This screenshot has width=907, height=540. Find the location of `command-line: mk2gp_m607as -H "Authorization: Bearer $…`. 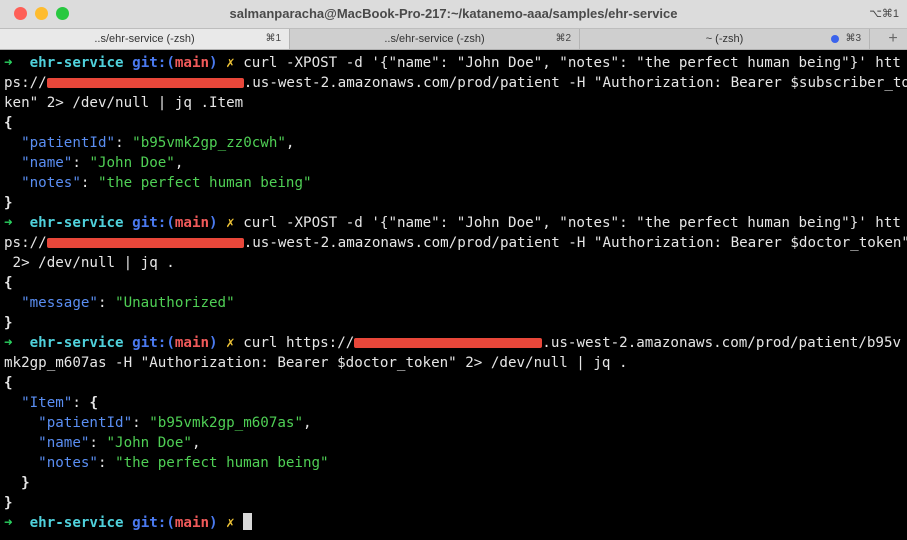

command-line: mk2gp_m607as -H "Authorization: Bearer $… is located at coordinates (455, 363).